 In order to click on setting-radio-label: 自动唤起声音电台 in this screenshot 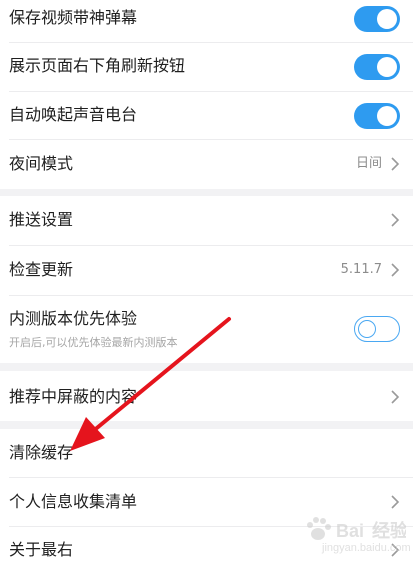, I will do `click(73, 114)`.